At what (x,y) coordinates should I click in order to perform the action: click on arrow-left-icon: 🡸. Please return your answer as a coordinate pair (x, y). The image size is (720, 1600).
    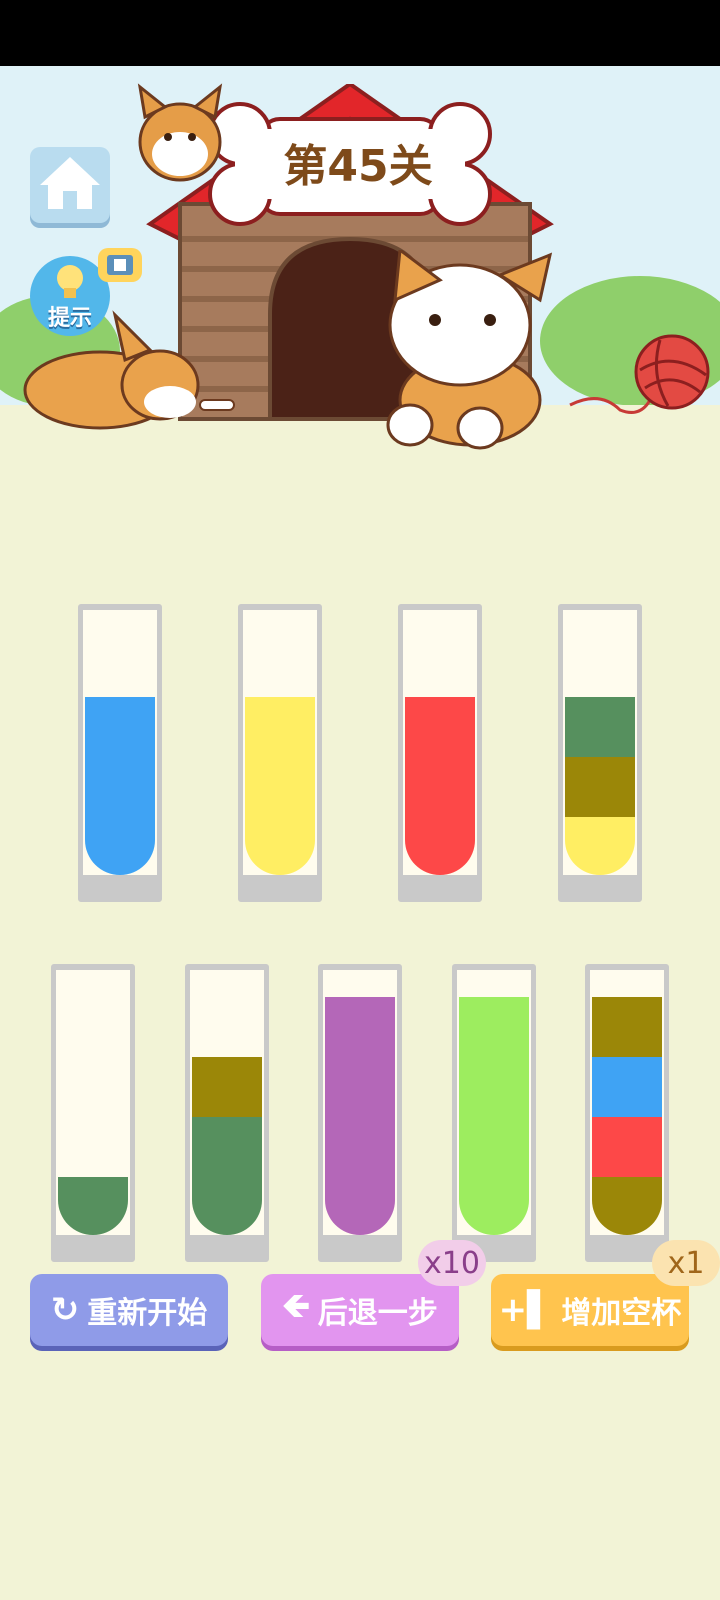
    Looking at the image, I should click on (296, 1305).